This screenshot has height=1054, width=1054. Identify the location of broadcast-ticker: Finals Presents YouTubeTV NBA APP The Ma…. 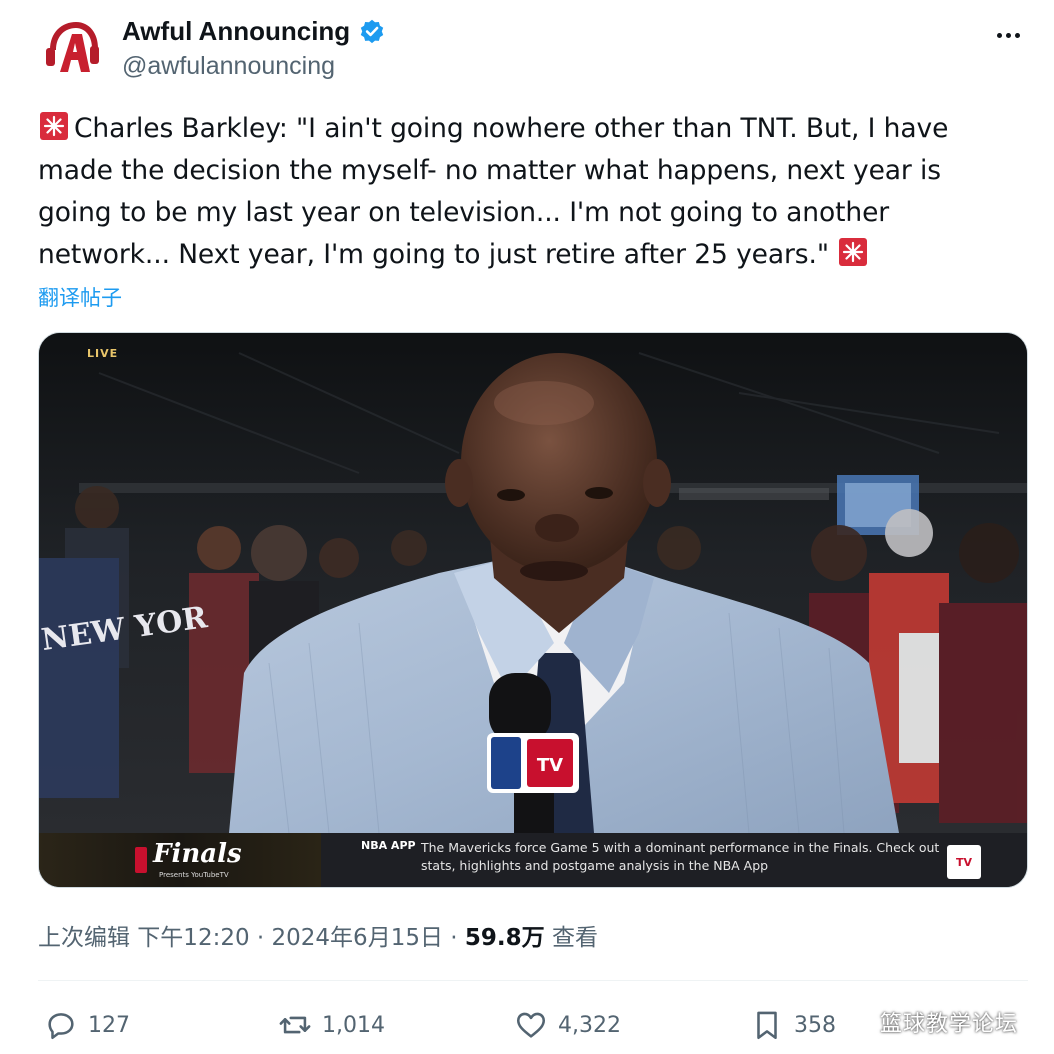
(533, 860).